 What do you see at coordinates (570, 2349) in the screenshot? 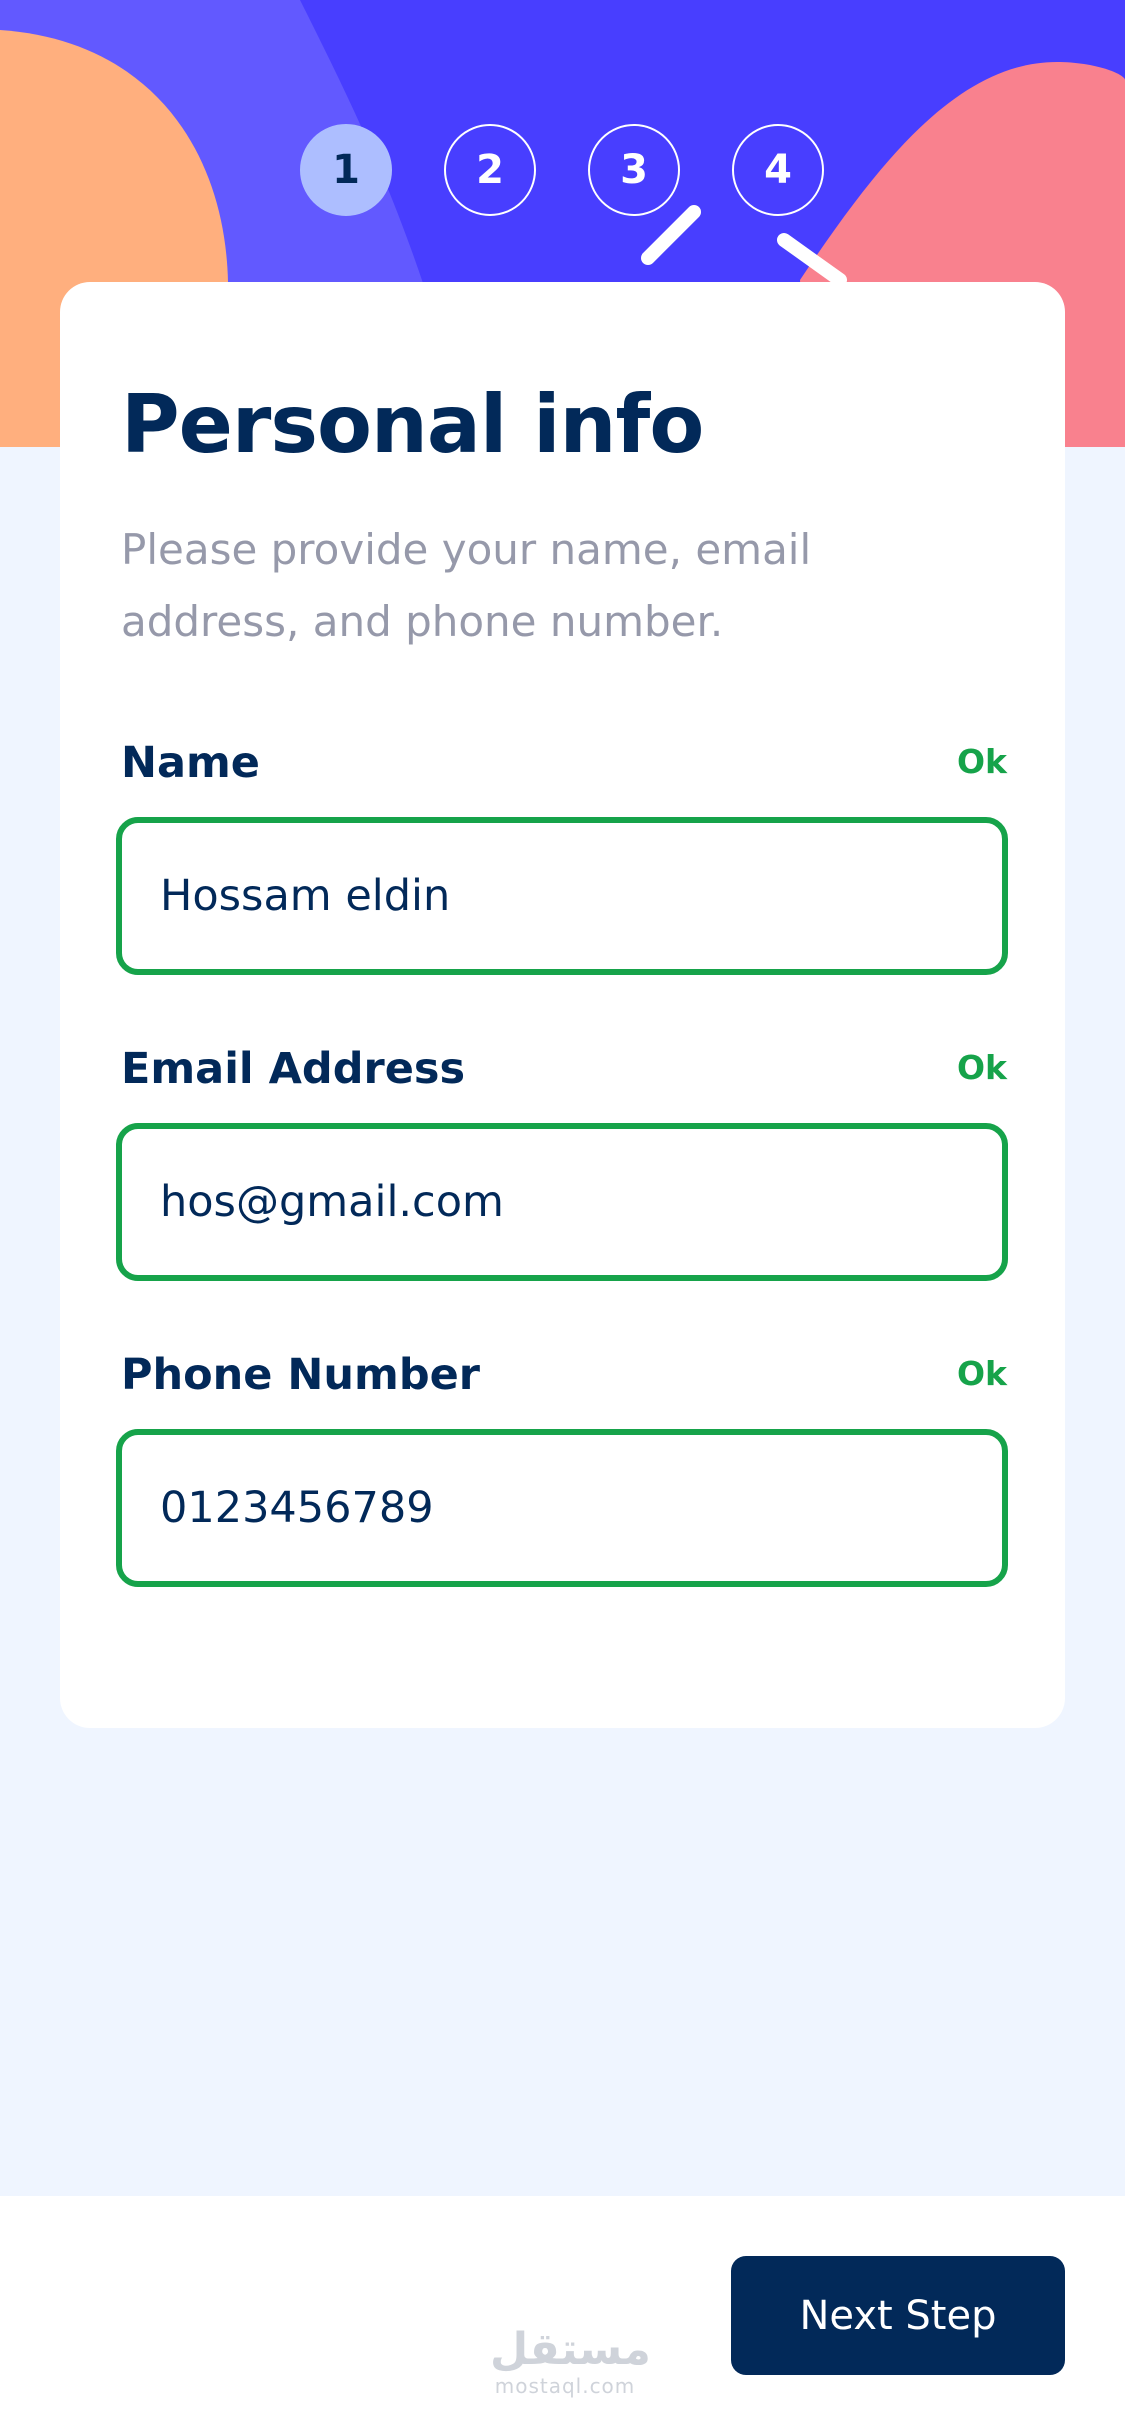
I see `watermark-arabic: مستقل` at bounding box center [570, 2349].